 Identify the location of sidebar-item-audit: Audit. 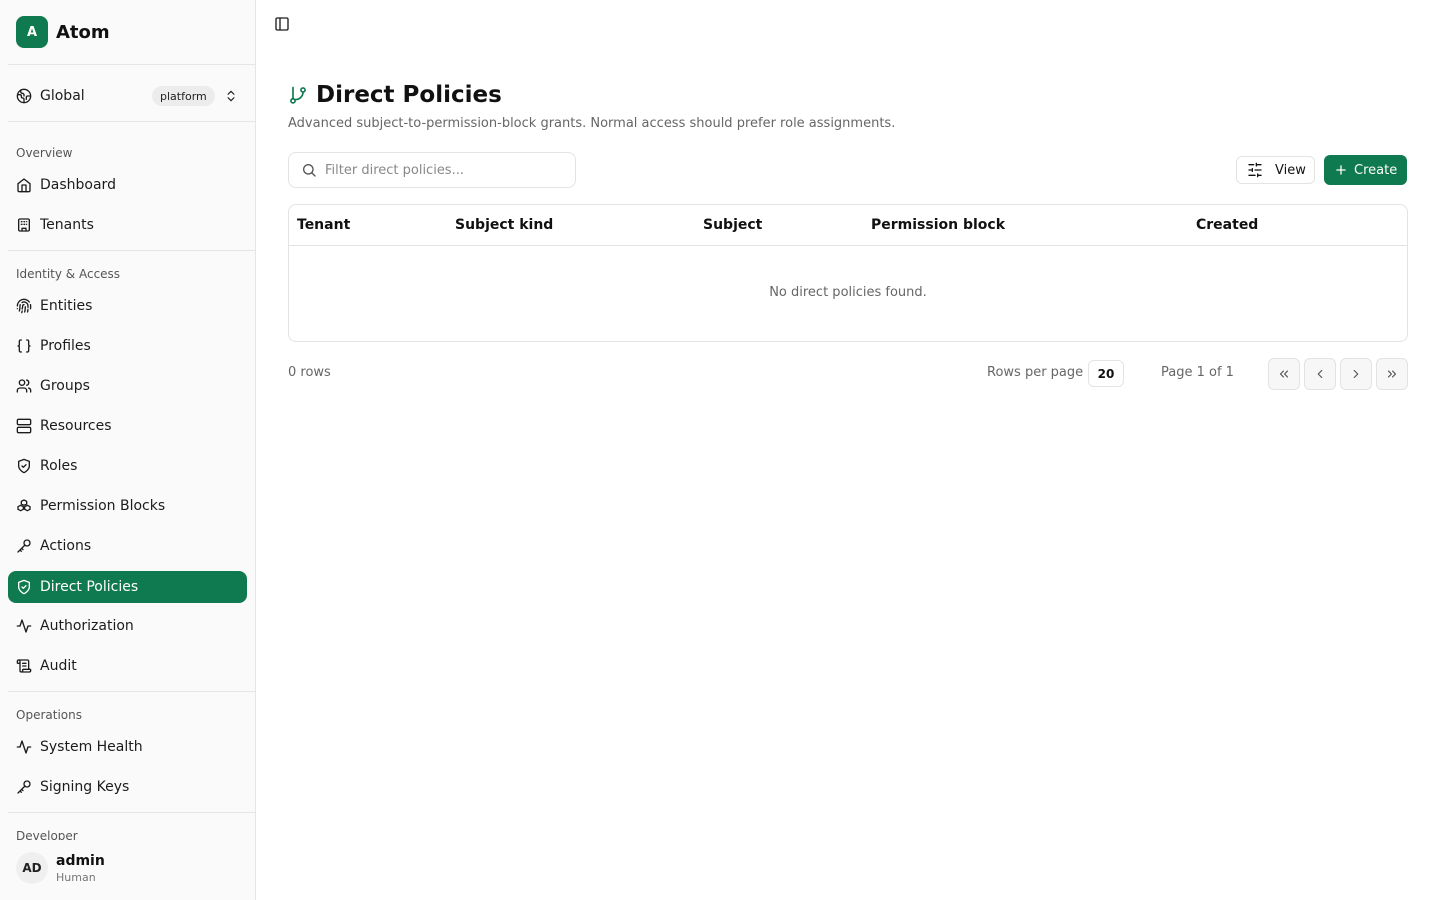
(127, 666).